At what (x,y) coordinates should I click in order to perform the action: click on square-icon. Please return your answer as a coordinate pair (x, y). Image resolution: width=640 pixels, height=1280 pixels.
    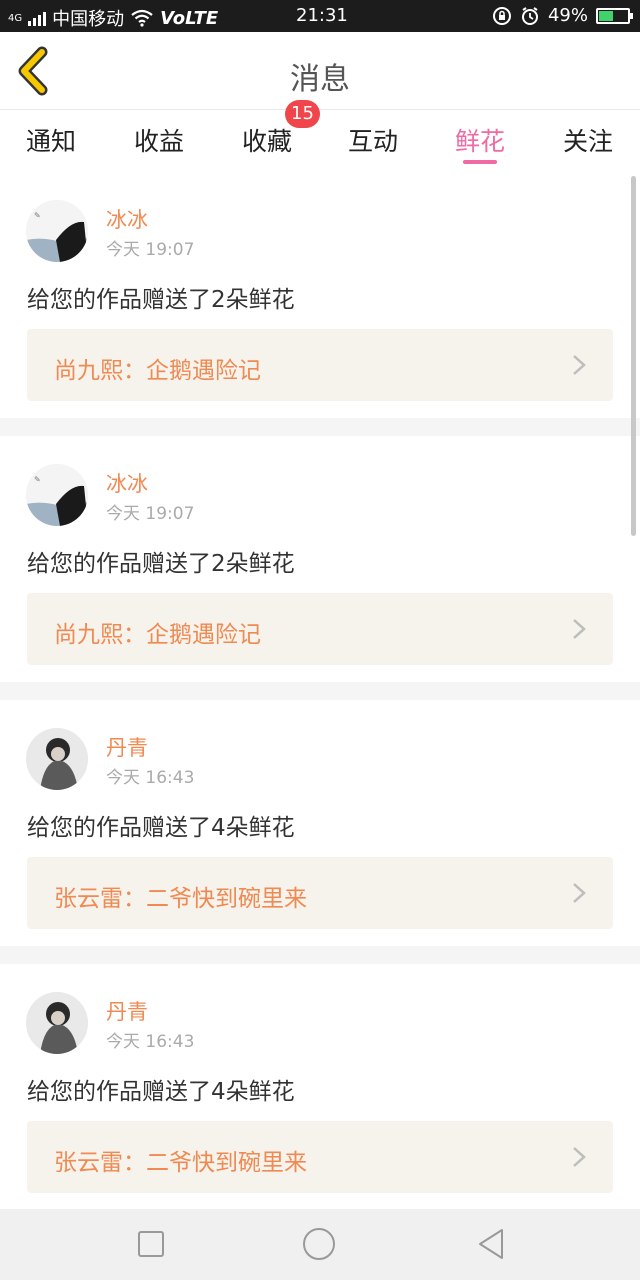
    Looking at the image, I should click on (151, 1244).